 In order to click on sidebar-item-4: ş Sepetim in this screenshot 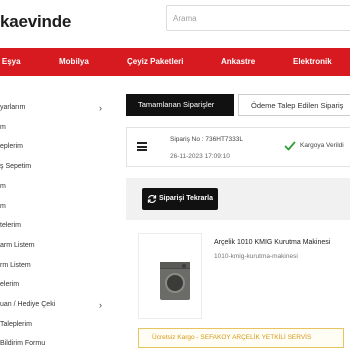, I will do `click(55, 170)`.